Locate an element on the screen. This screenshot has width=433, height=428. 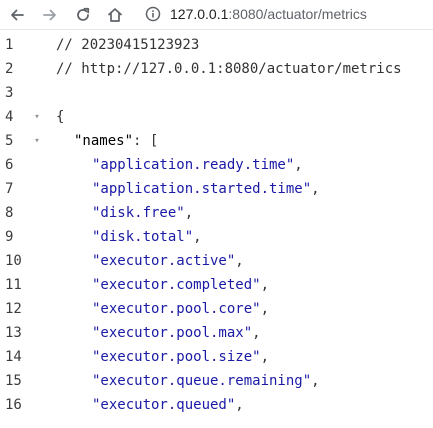
code-content: "executor.queue.remaining", is located at coordinates (206, 381).